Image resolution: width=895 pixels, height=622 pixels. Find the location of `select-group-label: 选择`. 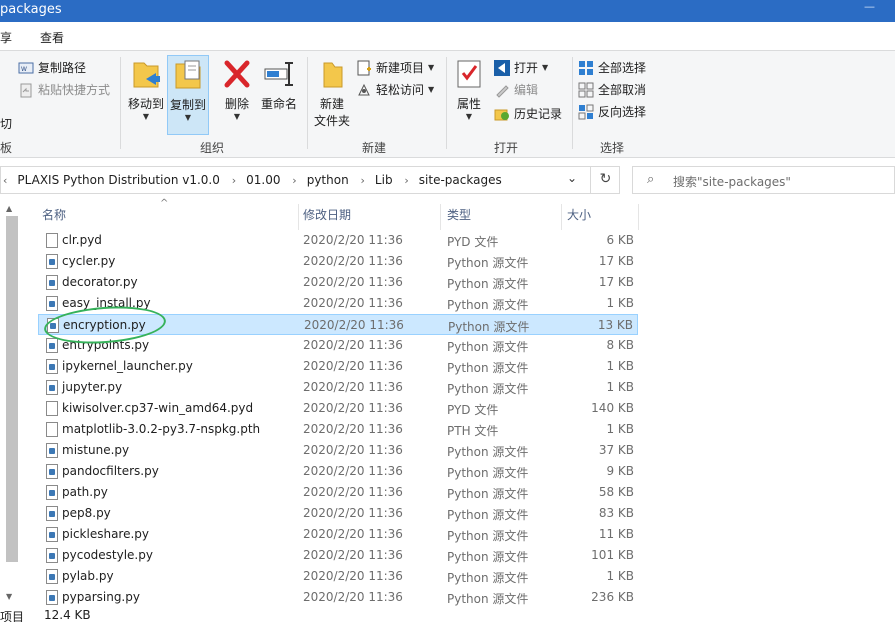

select-group-label: 选择 is located at coordinates (612, 148).